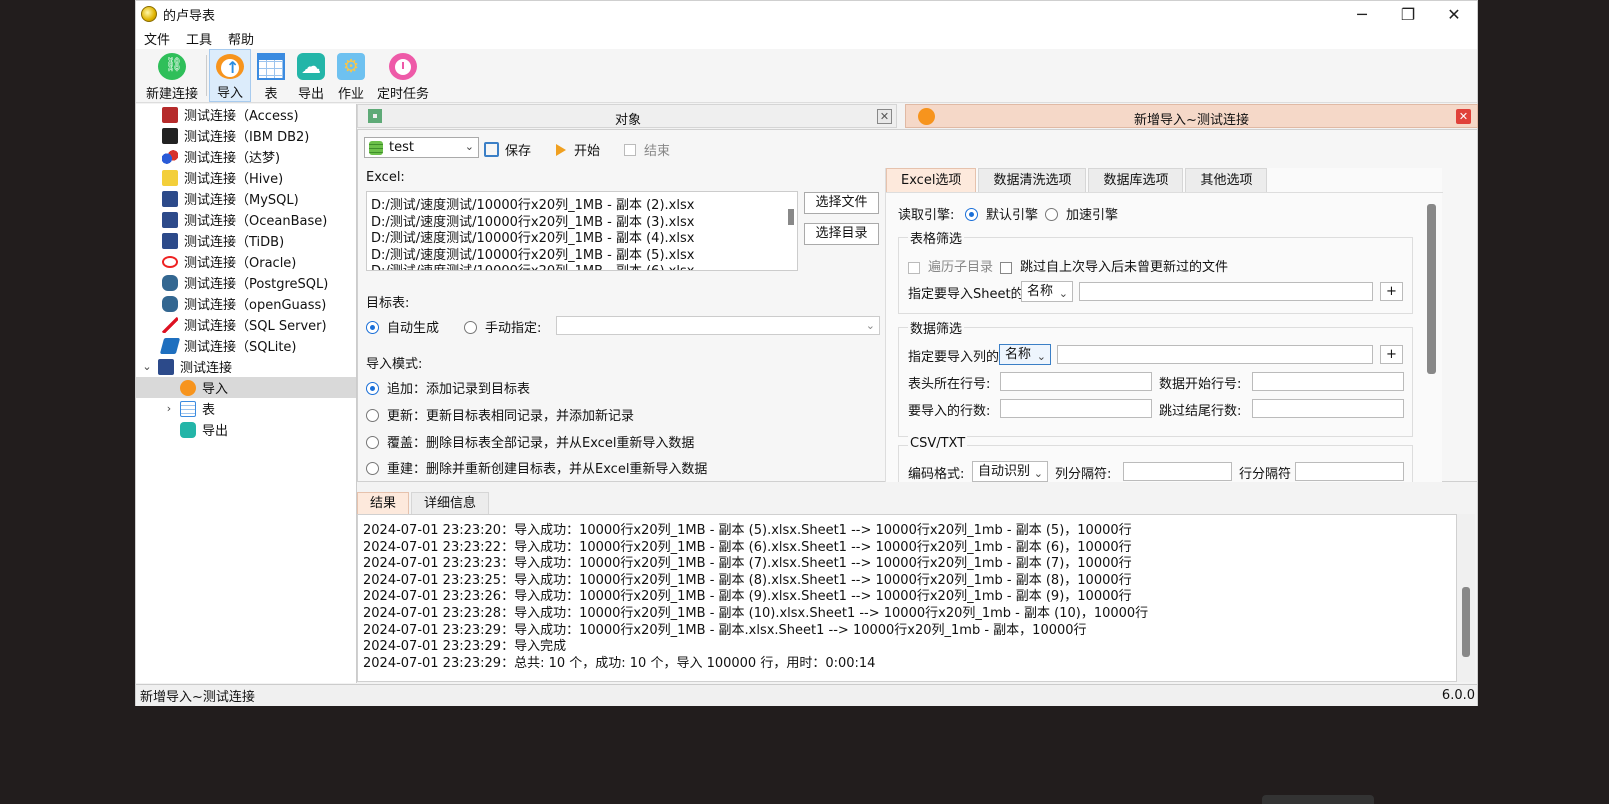  Describe the element at coordinates (584, 236) in the screenshot. I see `list-item: D:/测试/速度测试/10000行x20列_1MB - 副本 (4).xlsx` at that location.